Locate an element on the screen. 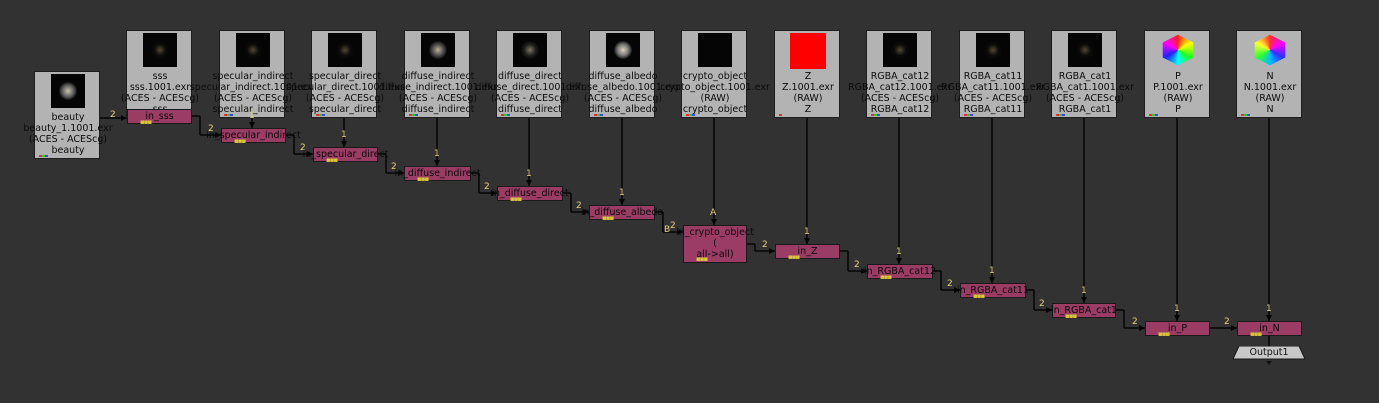 The image size is (1379, 403). read-node-n: N N.1001.exr (RAW) N is located at coordinates (1269, 74).